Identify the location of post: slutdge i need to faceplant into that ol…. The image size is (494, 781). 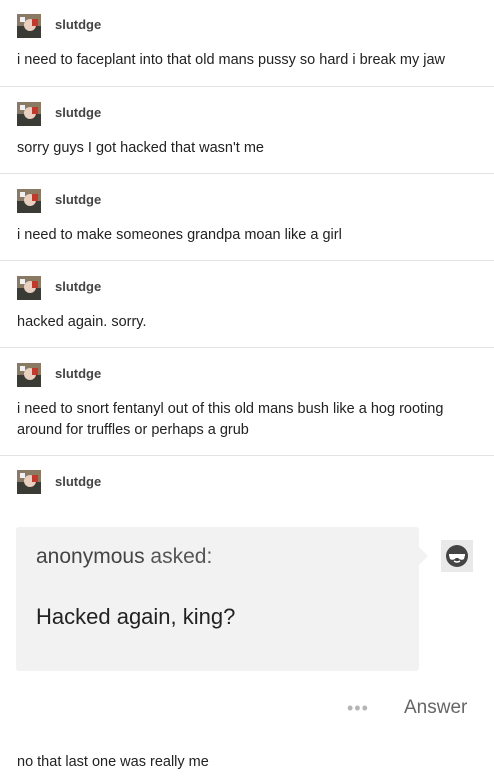
(247, 43).